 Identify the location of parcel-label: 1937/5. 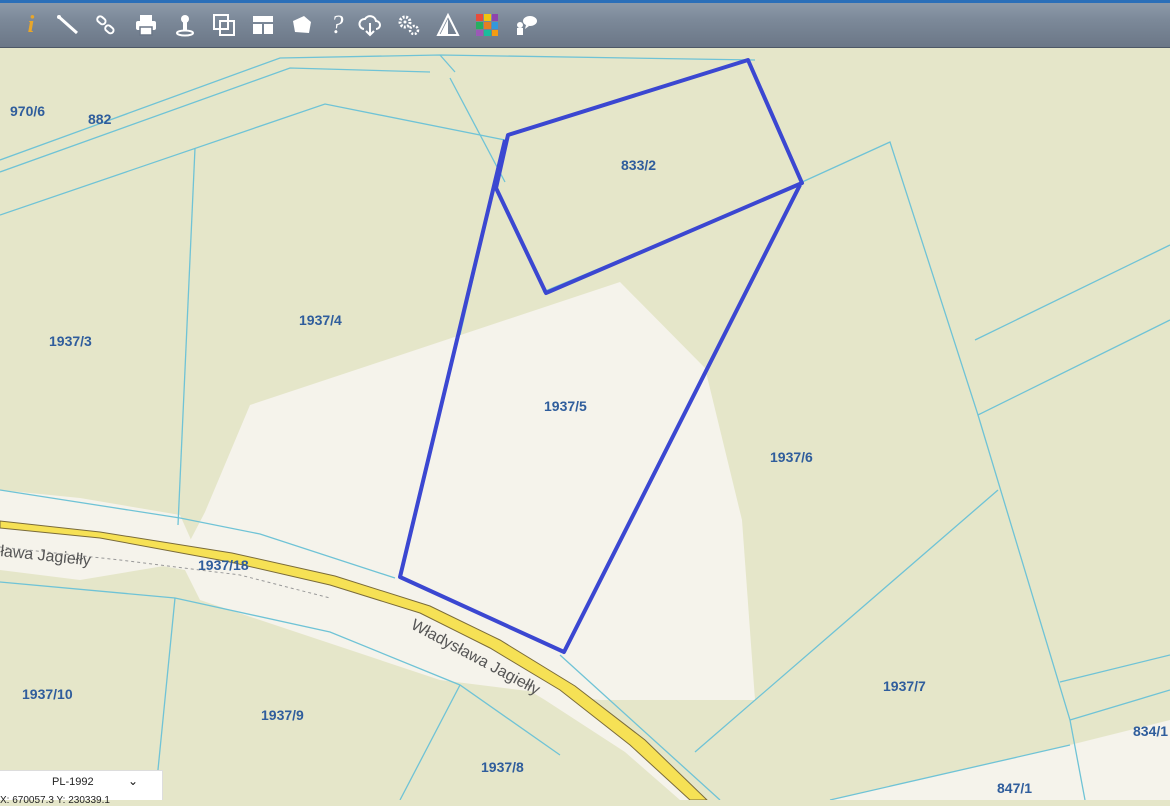
(565, 406).